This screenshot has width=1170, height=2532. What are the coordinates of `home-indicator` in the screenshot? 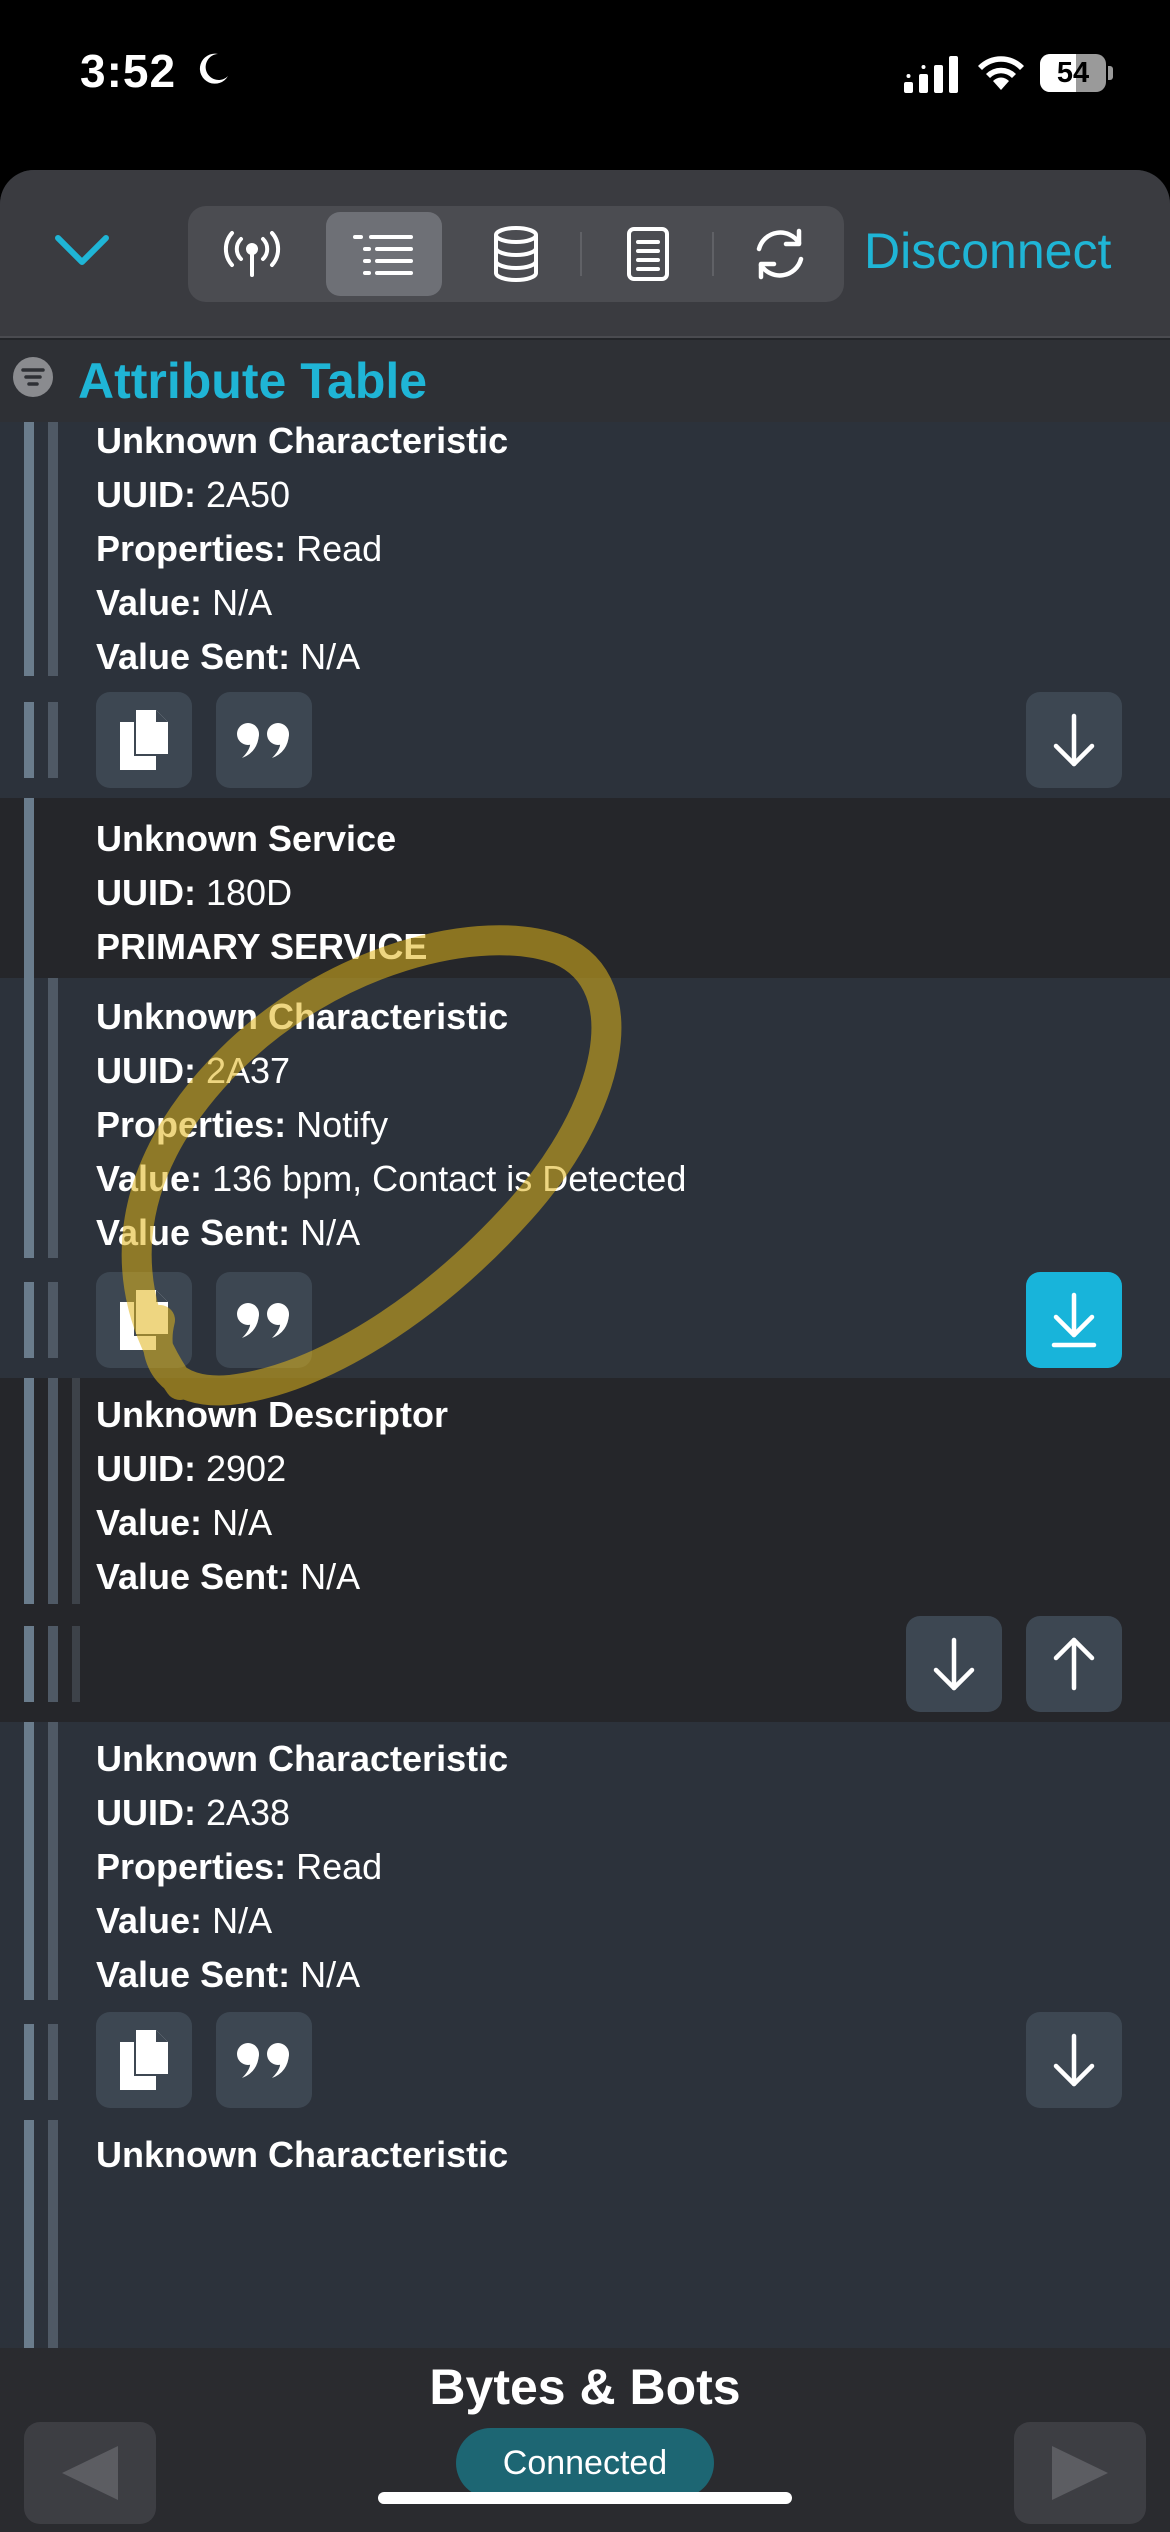 It's located at (585, 2498).